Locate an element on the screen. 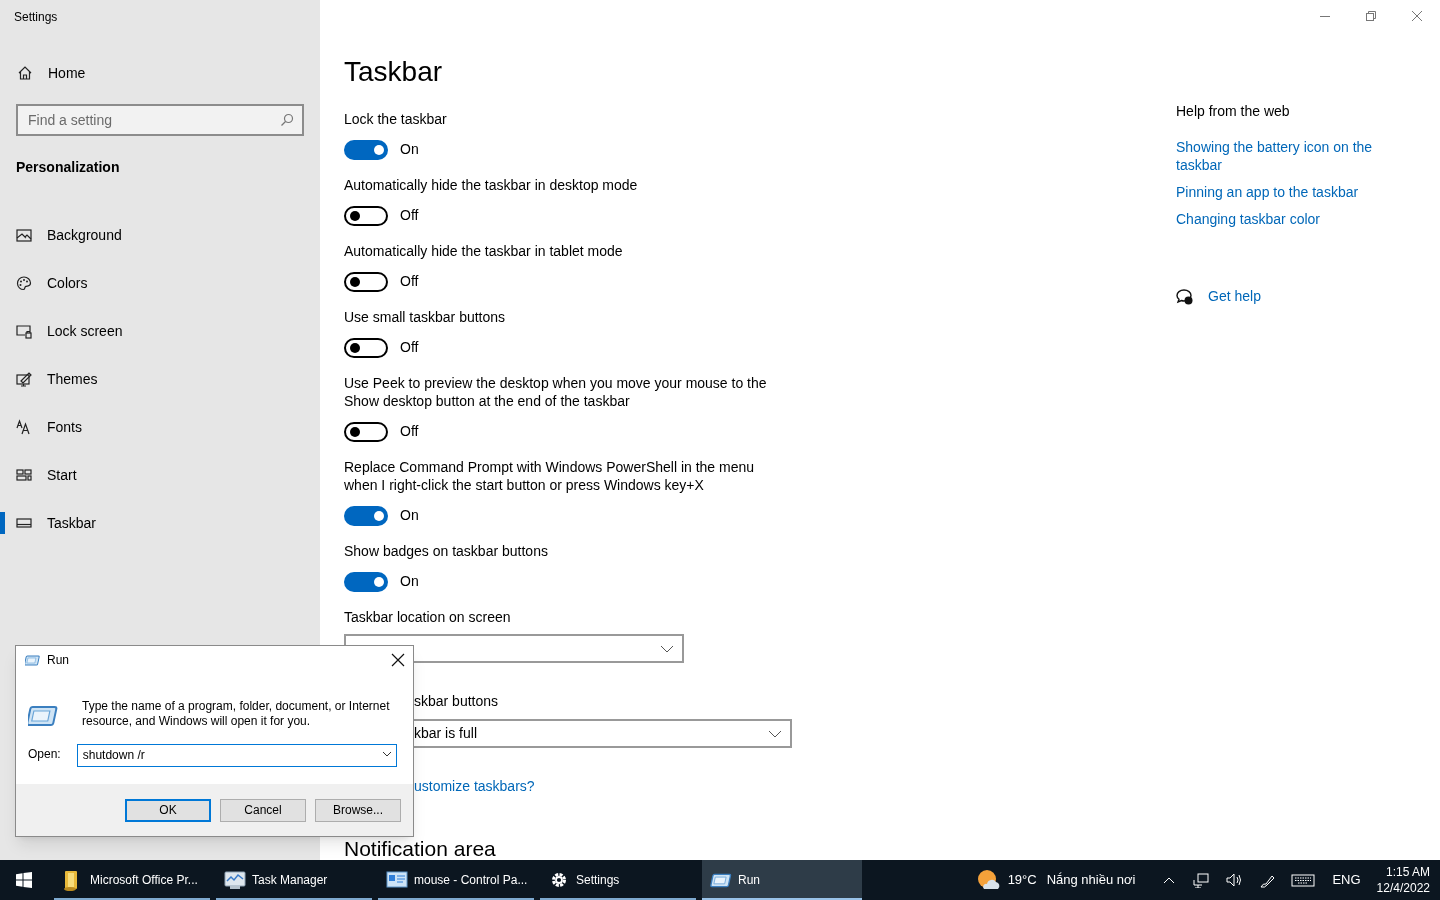 The height and width of the screenshot is (900, 1440). sidebar-item: Background is located at coordinates (160, 235).